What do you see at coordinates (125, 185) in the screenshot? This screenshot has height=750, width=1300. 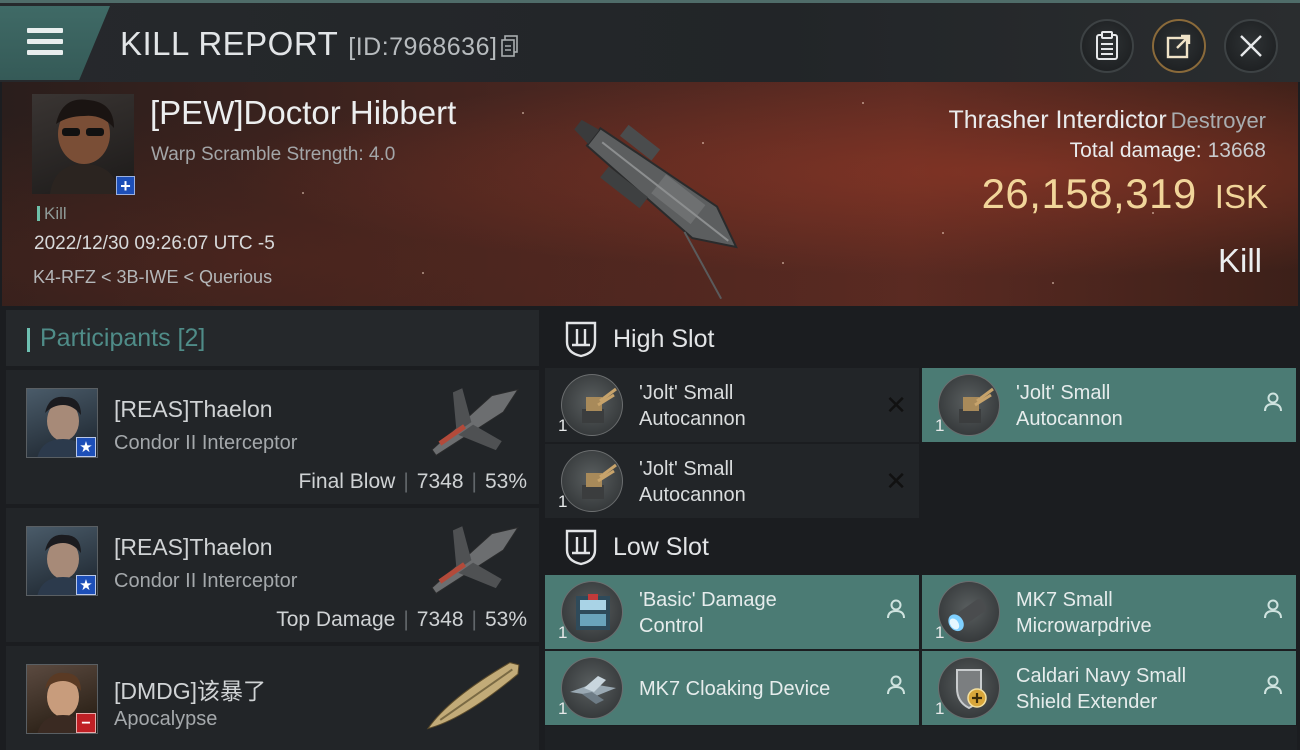 I see `plus-badge-icon: +` at bounding box center [125, 185].